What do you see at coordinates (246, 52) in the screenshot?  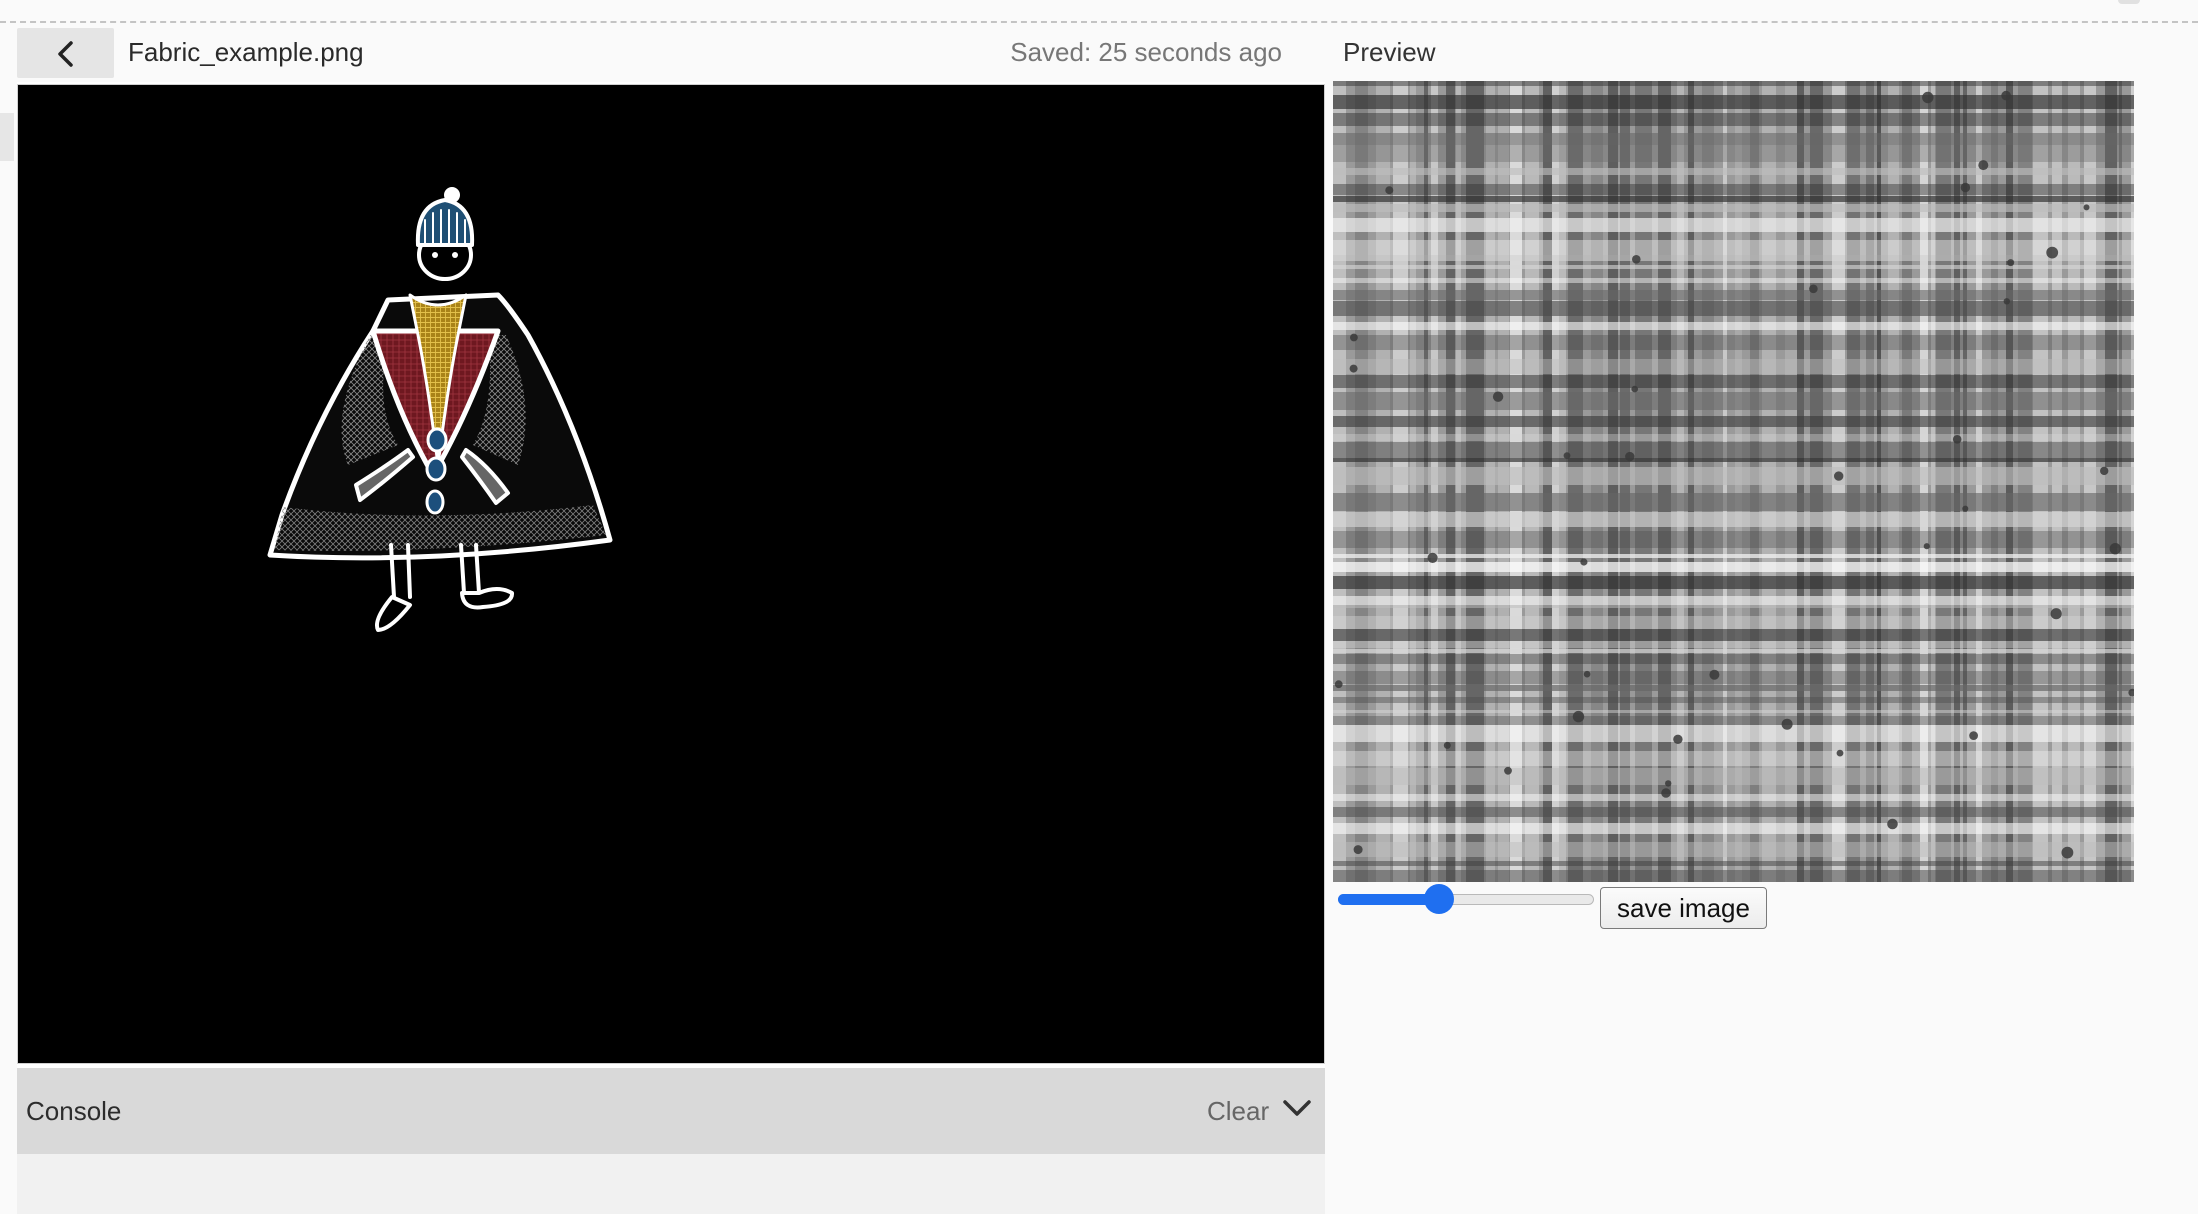 I see `file-name: Fabric_example.png` at bounding box center [246, 52].